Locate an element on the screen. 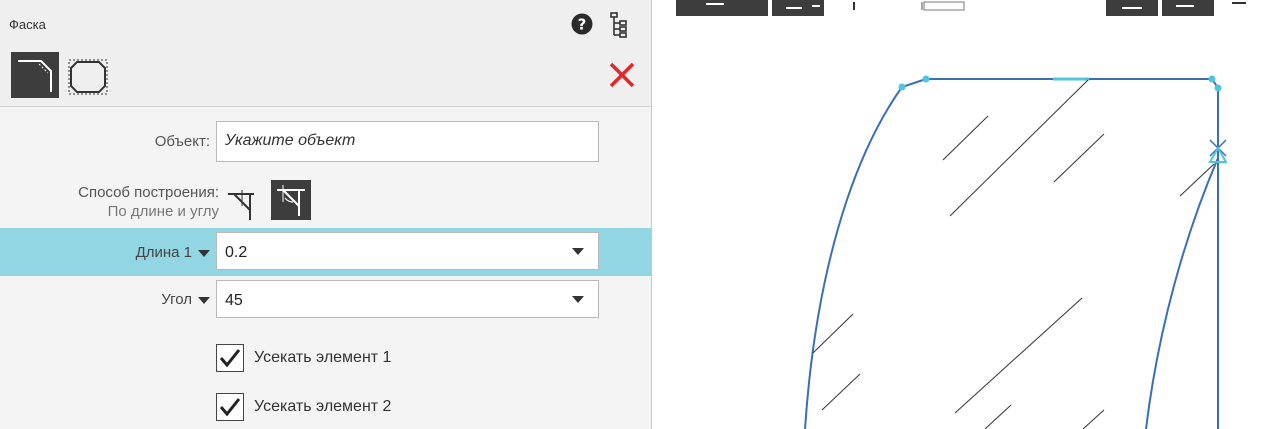  method-value: По длине и углу is located at coordinates (163, 211).